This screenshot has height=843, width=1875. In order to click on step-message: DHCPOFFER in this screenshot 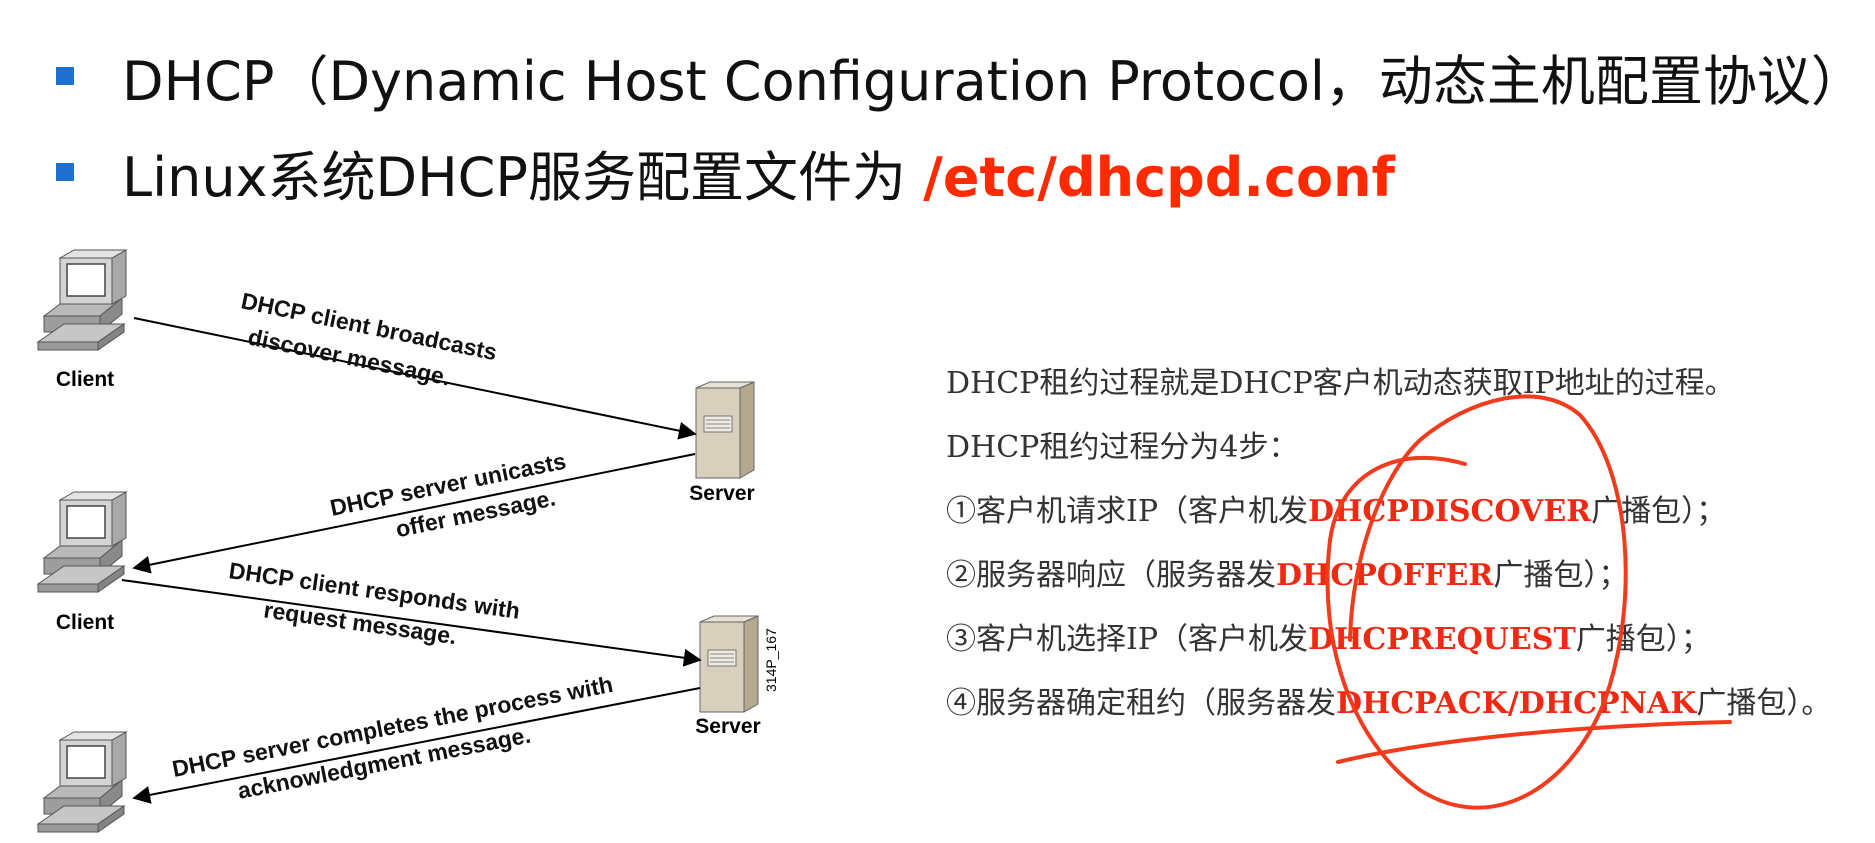, I will do `click(1385, 575)`.